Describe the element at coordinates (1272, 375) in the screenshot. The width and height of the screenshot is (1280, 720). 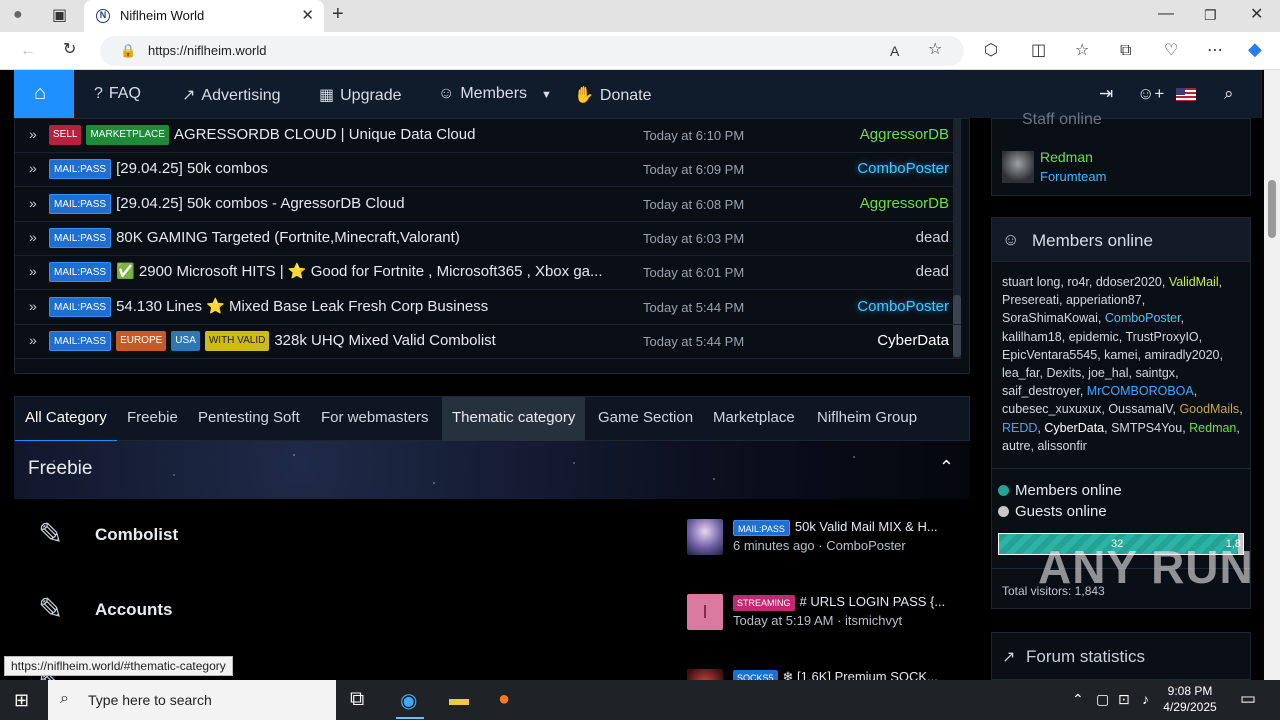
I see `page-scrollbar` at that location.